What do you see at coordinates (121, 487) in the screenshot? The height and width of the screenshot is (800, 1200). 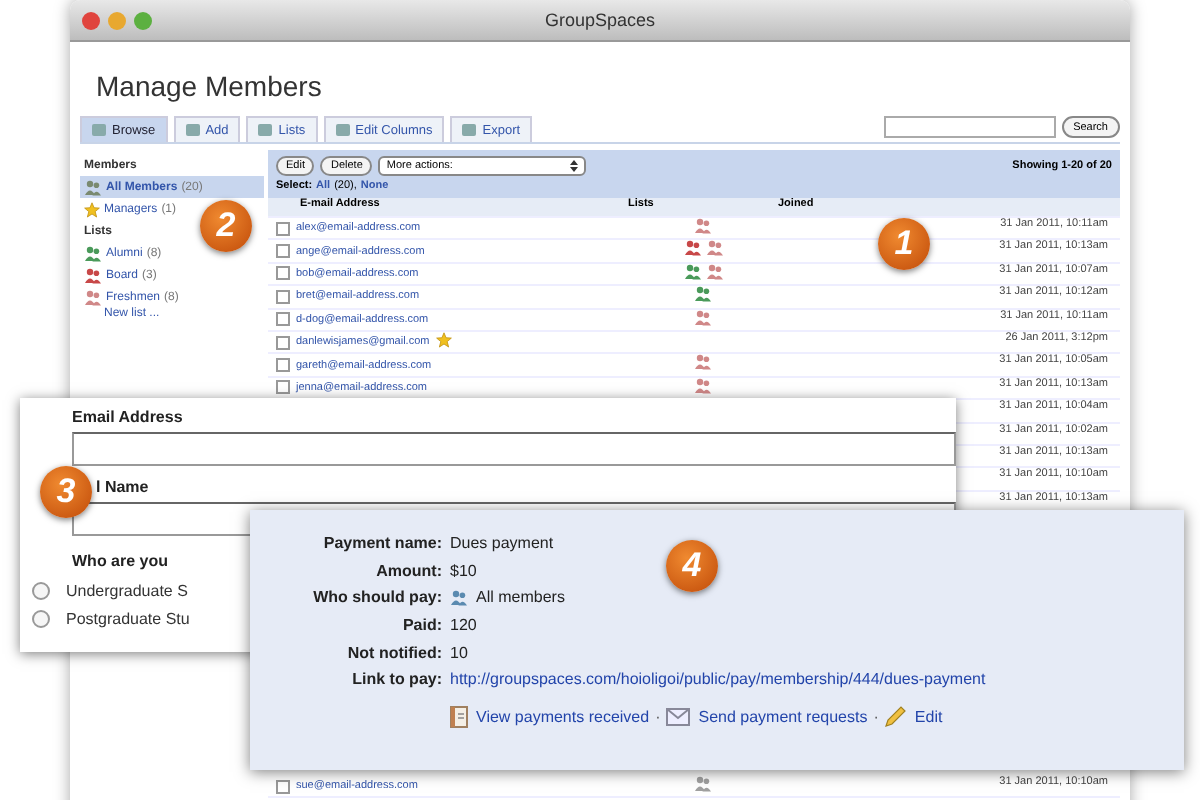 I see `field-label: l Name` at bounding box center [121, 487].